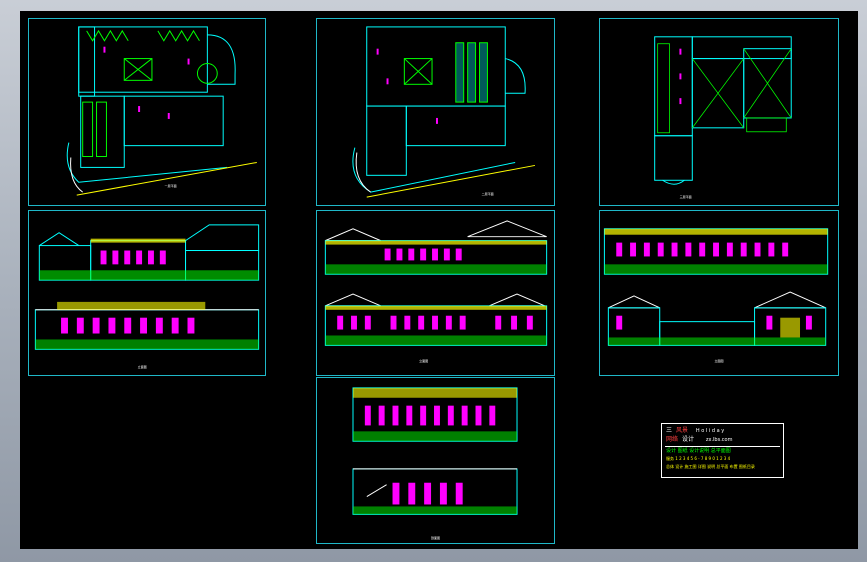 The width and height of the screenshot is (867, 562). What do you see at coordinates (142, 367) in the screenshot?
I see `elev-1-caption: 立面图` at bounding box center [142, 367].